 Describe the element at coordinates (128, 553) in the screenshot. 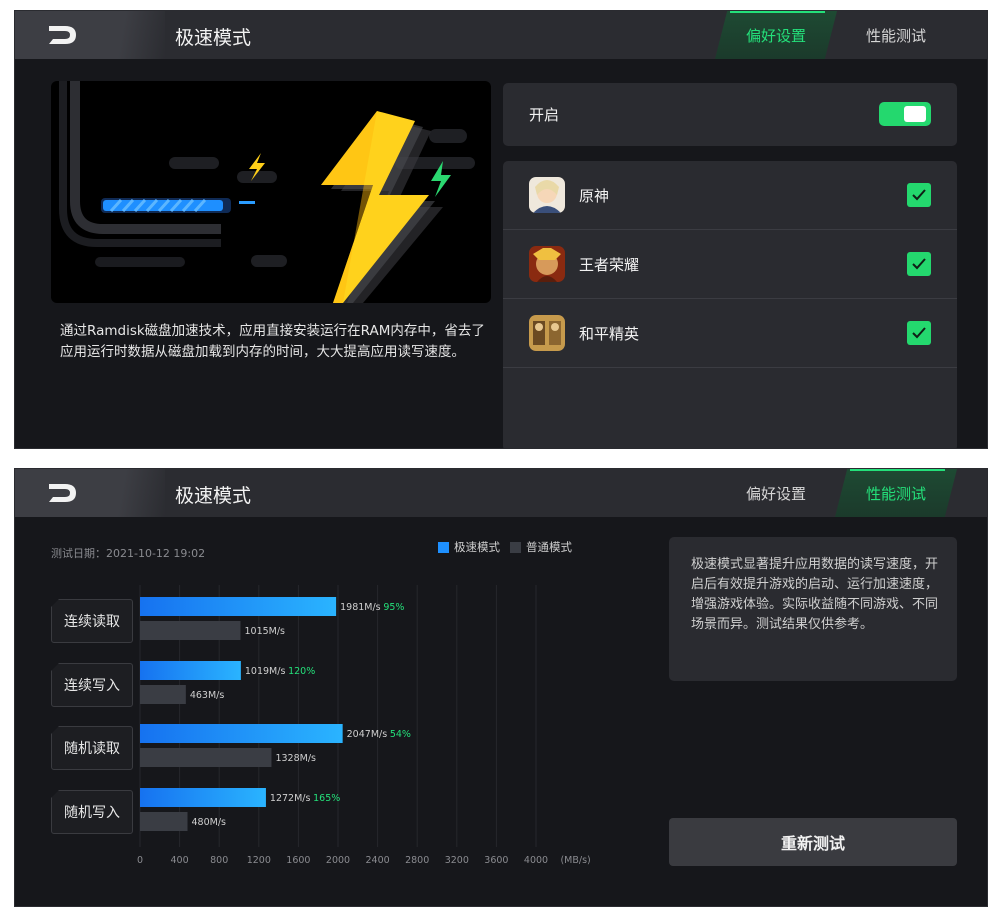

I see `test-date: 测试日期：2021-10-12 19:02` at that location.